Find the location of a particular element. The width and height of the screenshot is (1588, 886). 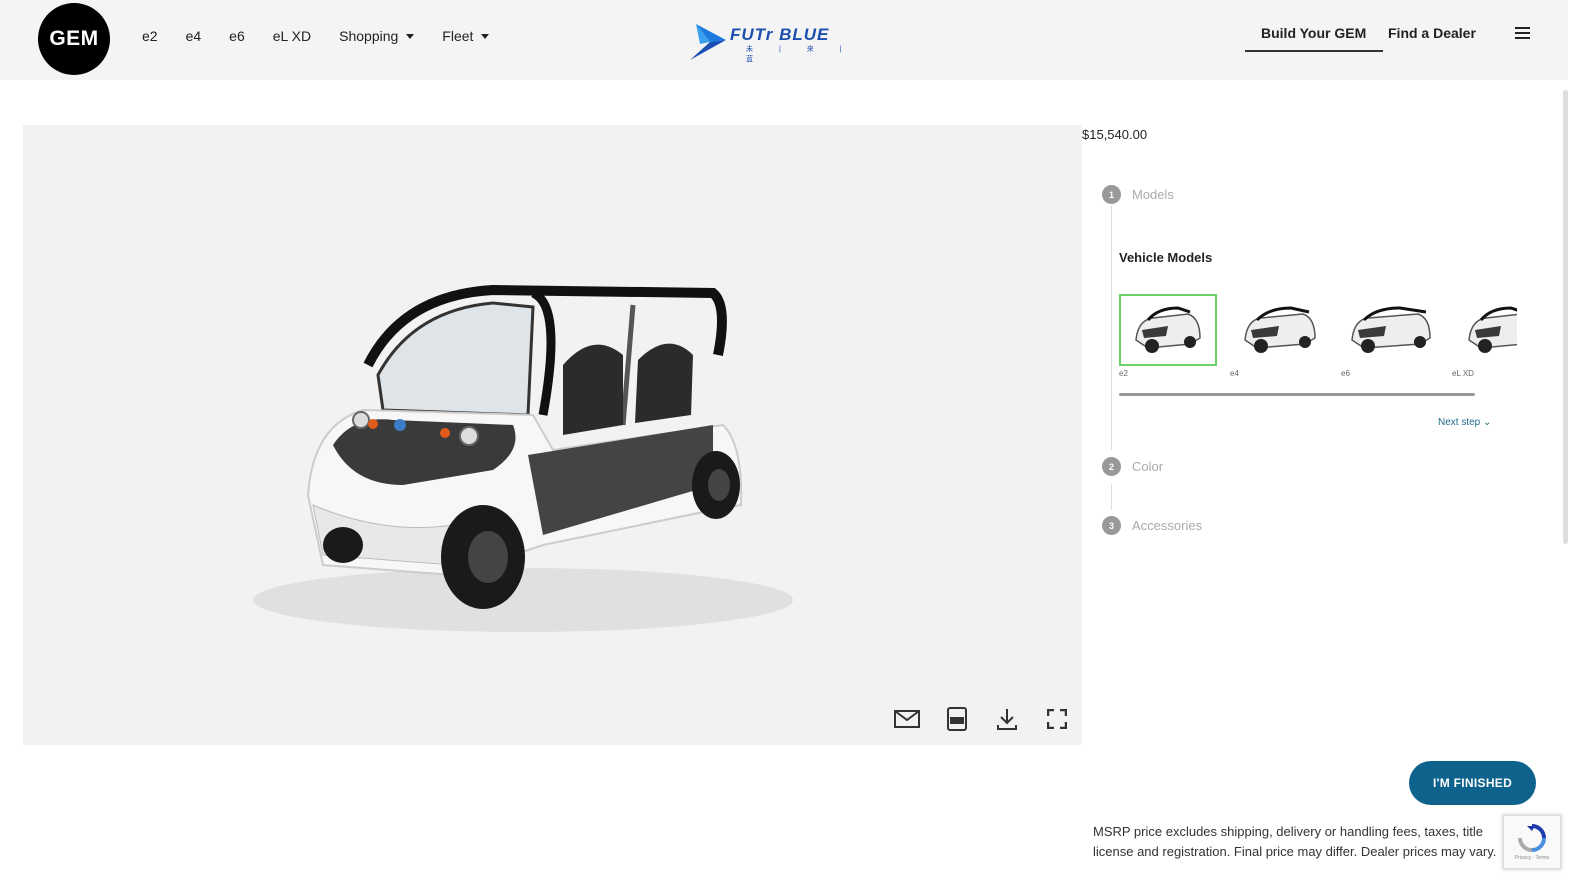

recaptcha-icon is located at coordinates (1532, 838).